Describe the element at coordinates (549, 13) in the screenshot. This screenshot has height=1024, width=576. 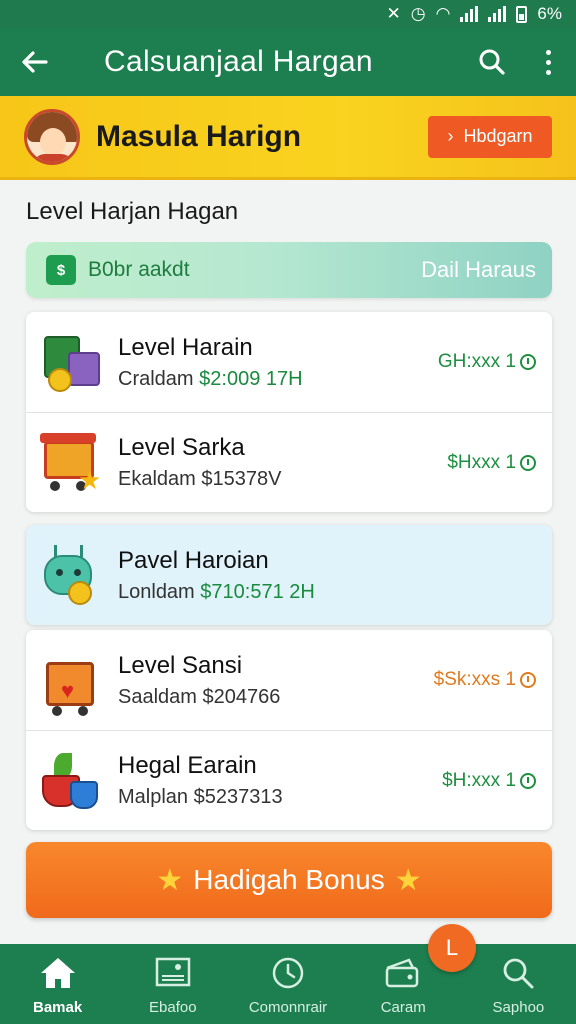
I see `battery-level: 6%` at that location.